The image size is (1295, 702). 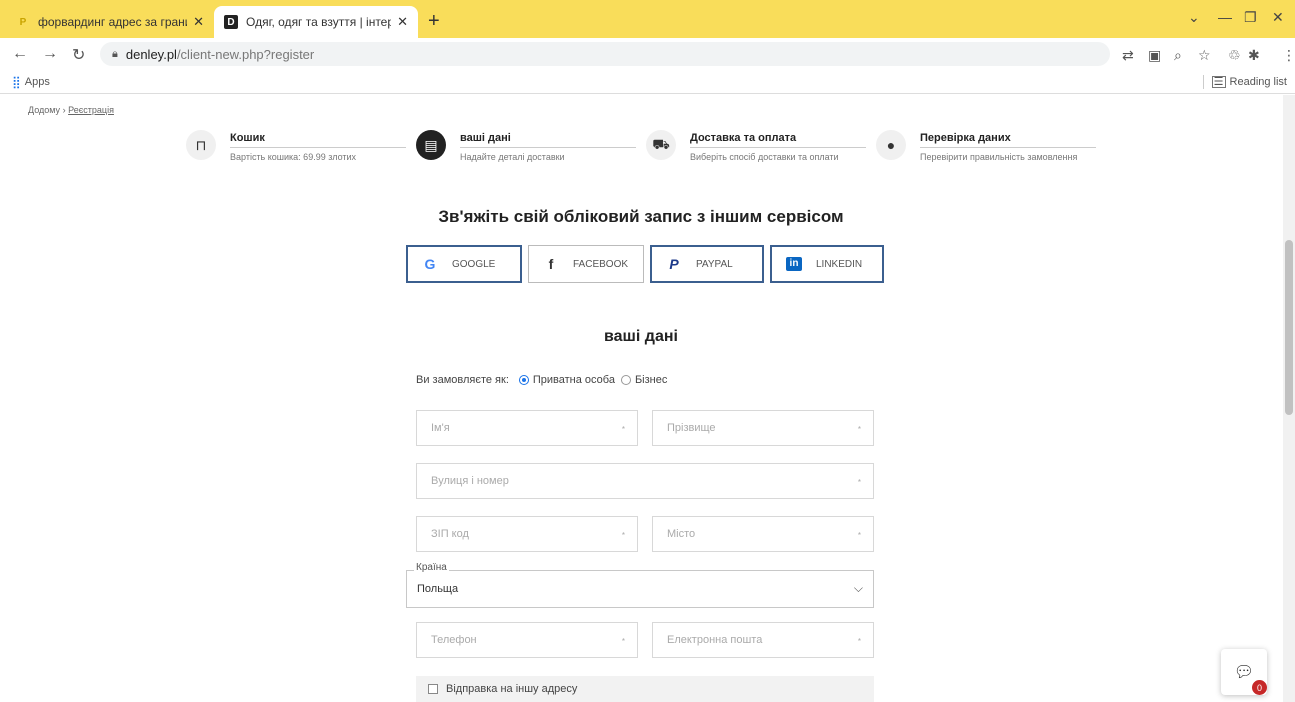 I want to click on url-path: /client-new.php?register, so click(x=245, y=54).